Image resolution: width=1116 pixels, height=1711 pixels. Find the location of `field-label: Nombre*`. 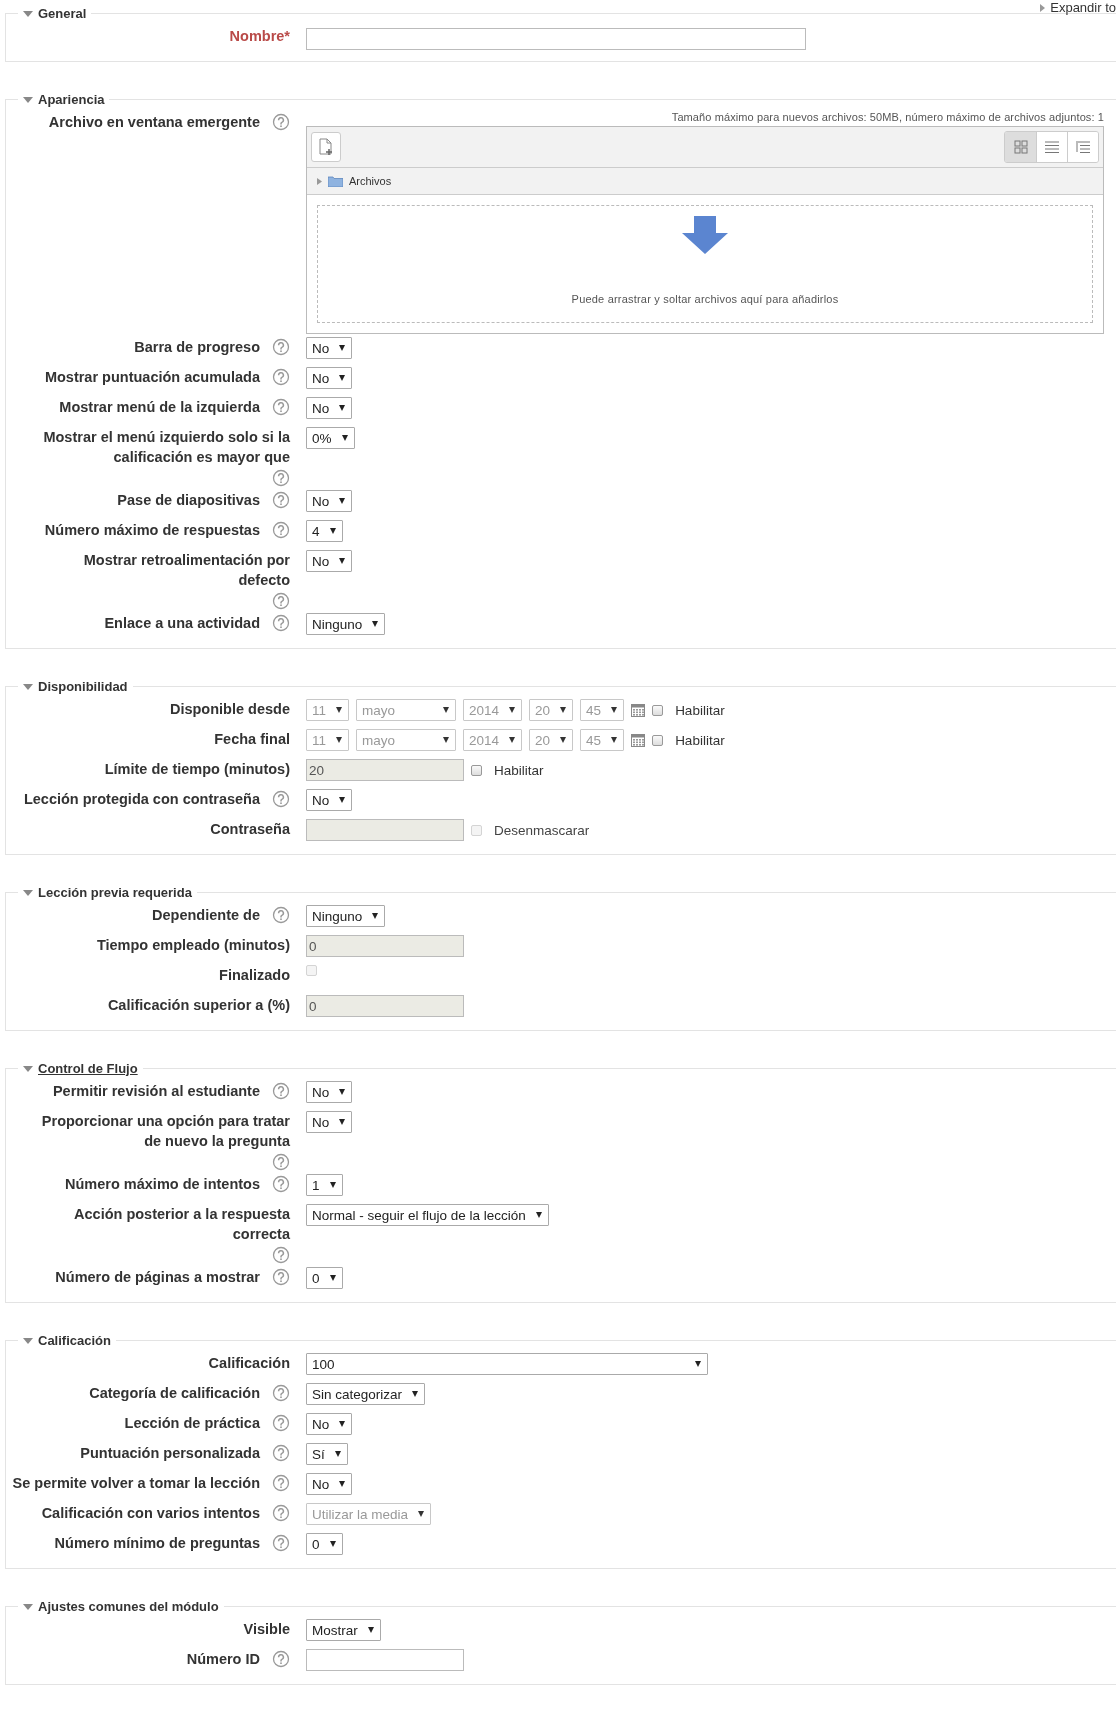

field-label: Nombre* is located at coordinates (259, 36).